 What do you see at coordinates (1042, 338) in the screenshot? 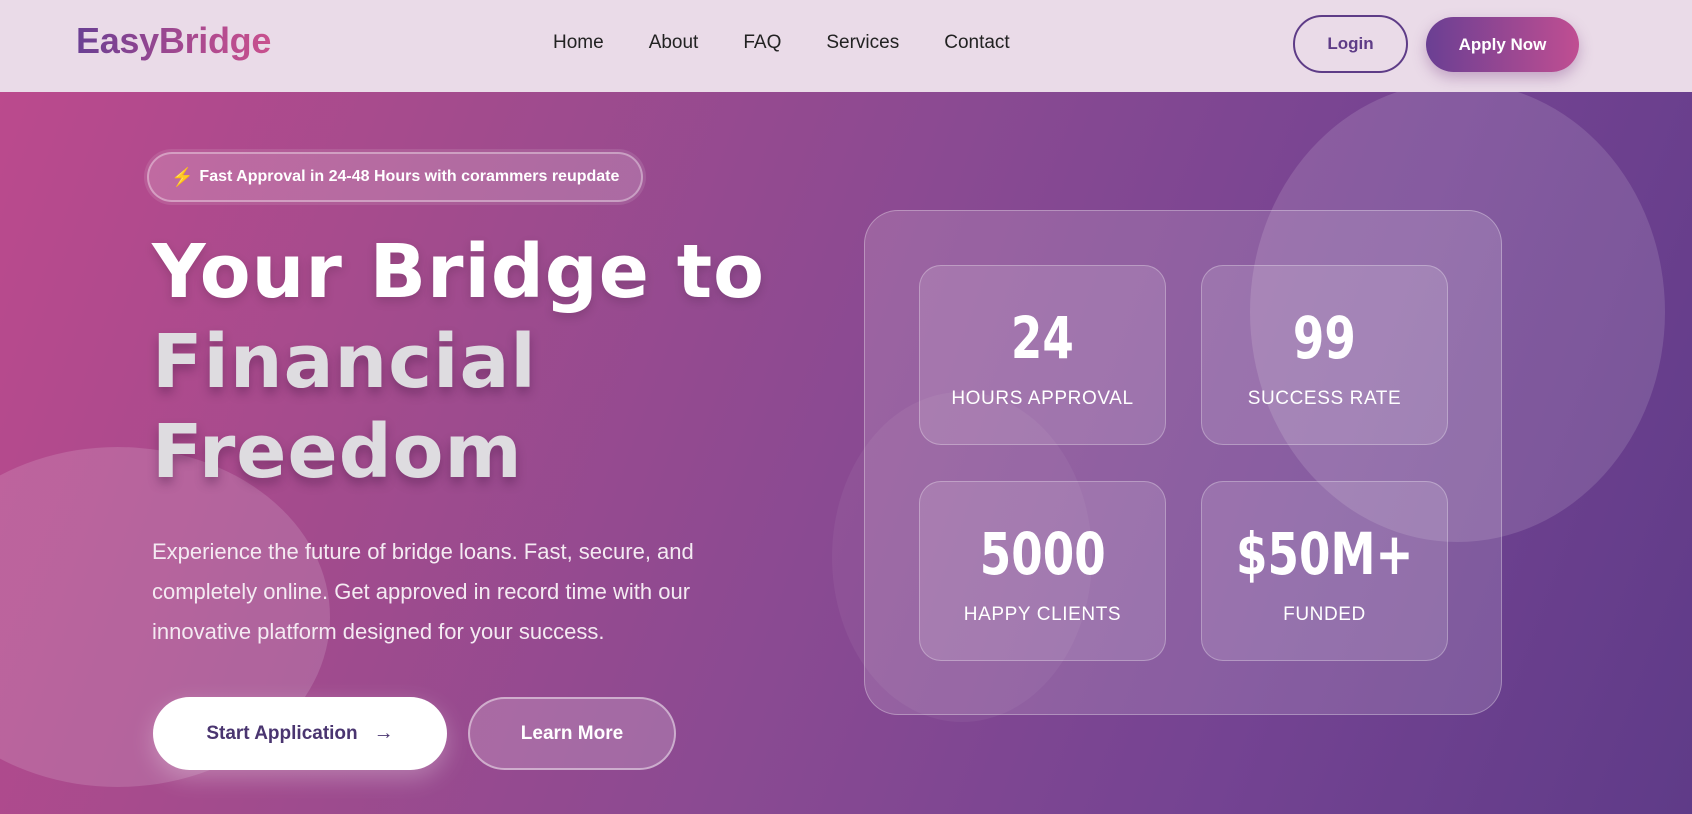
I see `stat-value: 24` at bounding box center [1042, 338].